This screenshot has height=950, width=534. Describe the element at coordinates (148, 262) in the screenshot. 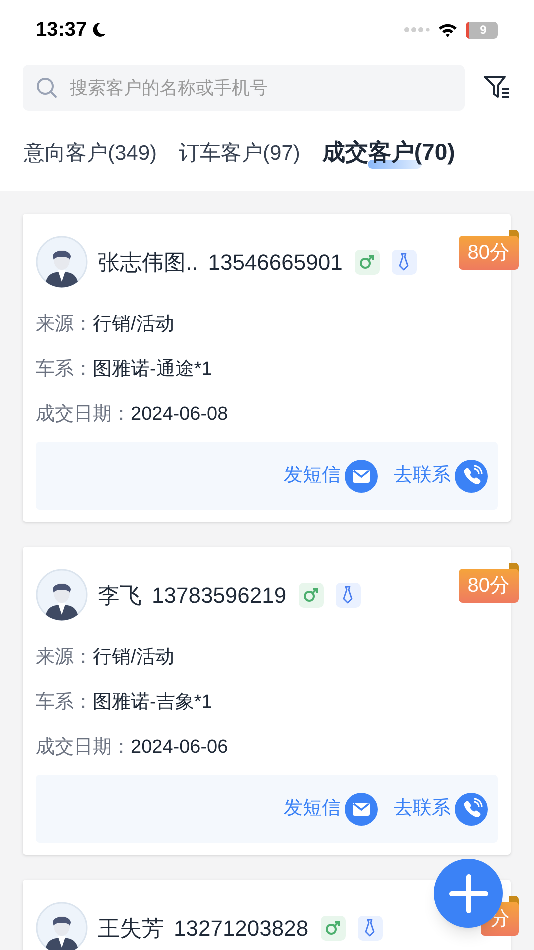

I see `customer-name: 张志伟图..` at that location.